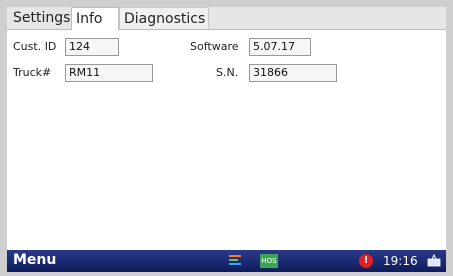  I want to click on software-label: Software, so click(214, 46).